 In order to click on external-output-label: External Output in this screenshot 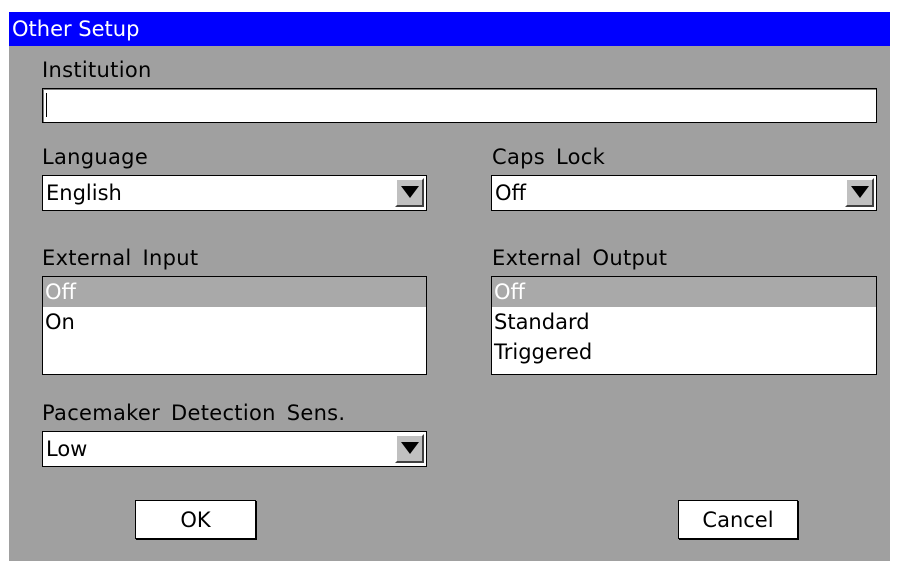, I will do `click(580, 258)`.